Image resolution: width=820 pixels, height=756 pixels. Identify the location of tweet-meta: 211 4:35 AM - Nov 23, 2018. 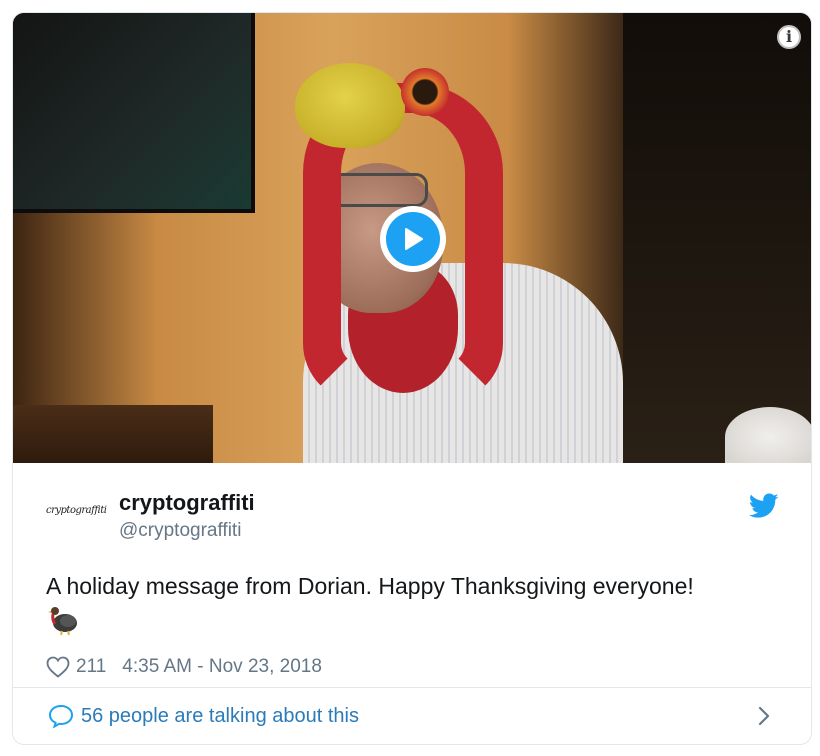
(184, 667).